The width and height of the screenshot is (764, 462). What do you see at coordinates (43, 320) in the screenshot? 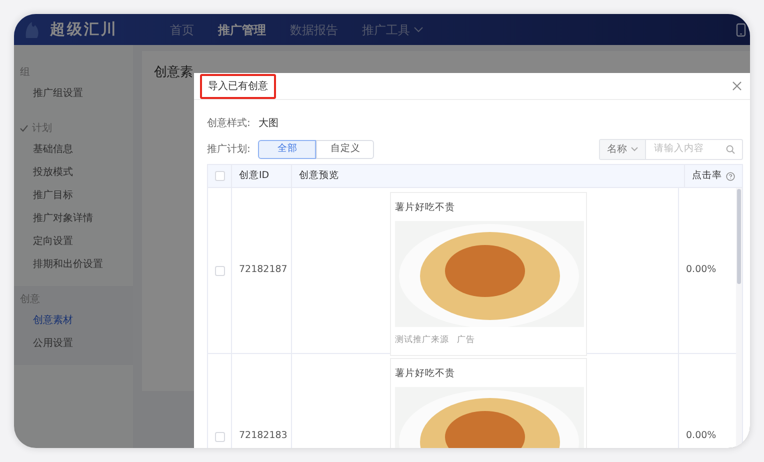
I see `sidebar-item: 创意素材` at bounding box center [43, 320].